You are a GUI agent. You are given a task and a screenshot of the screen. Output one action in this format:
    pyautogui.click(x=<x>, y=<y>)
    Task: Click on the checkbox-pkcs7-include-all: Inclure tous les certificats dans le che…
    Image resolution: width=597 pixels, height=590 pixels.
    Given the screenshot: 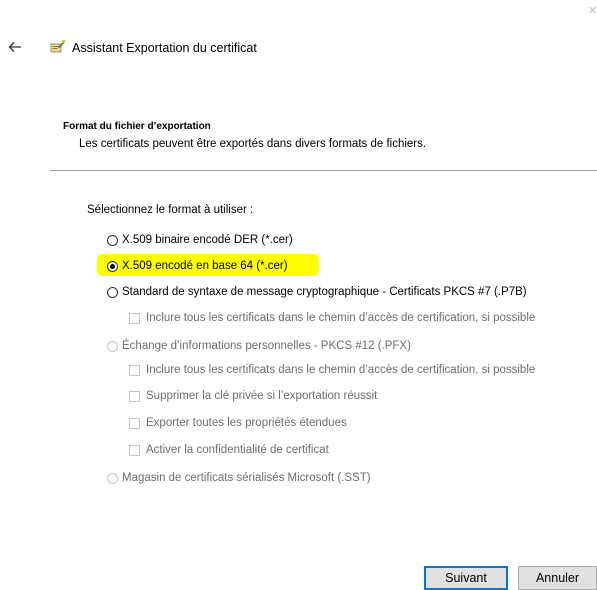 What is the action you would take?
    pyautogui.click(x=332, y=318)
    